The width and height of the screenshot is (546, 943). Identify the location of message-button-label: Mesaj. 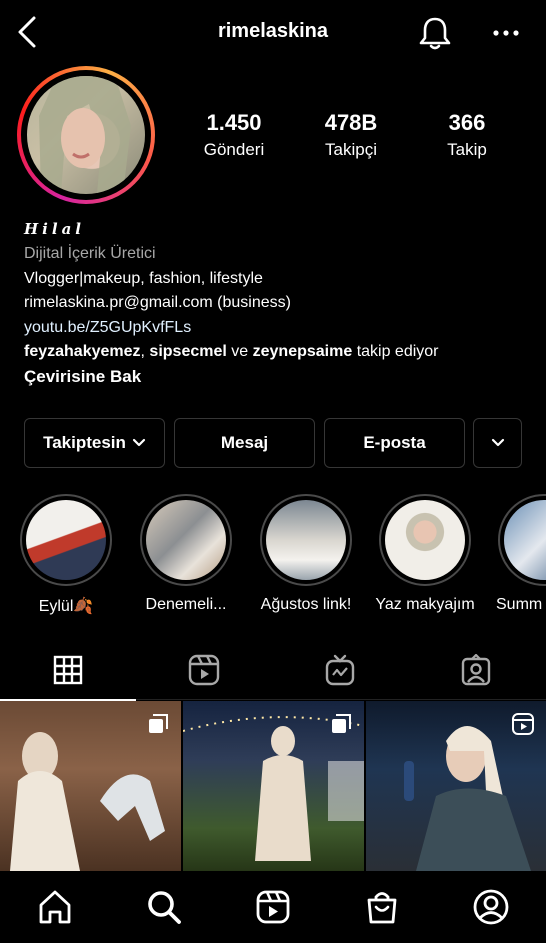
(244, 442).